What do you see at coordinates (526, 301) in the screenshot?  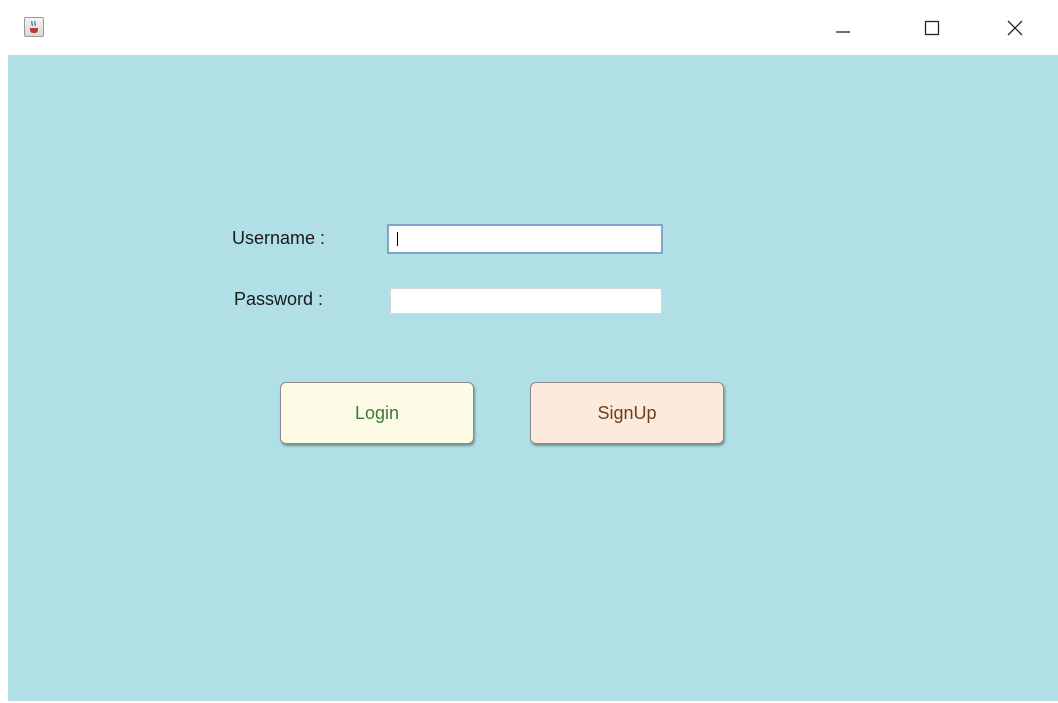 I see `password-input` at bounding box center [526, 301].